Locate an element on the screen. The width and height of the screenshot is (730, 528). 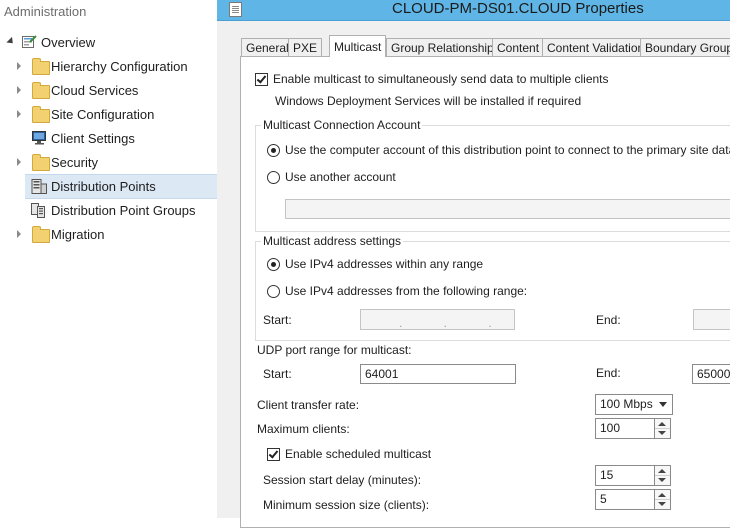
transfer-rate-select: 100 Mbps is located at coordinates (634, 404).